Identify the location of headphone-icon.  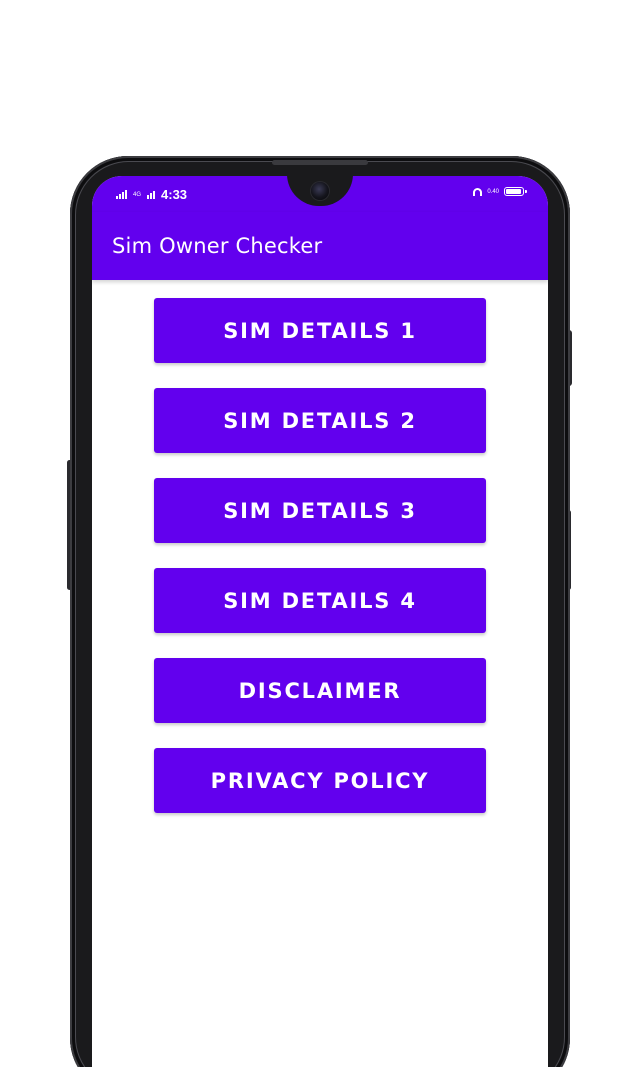
(478, 191).